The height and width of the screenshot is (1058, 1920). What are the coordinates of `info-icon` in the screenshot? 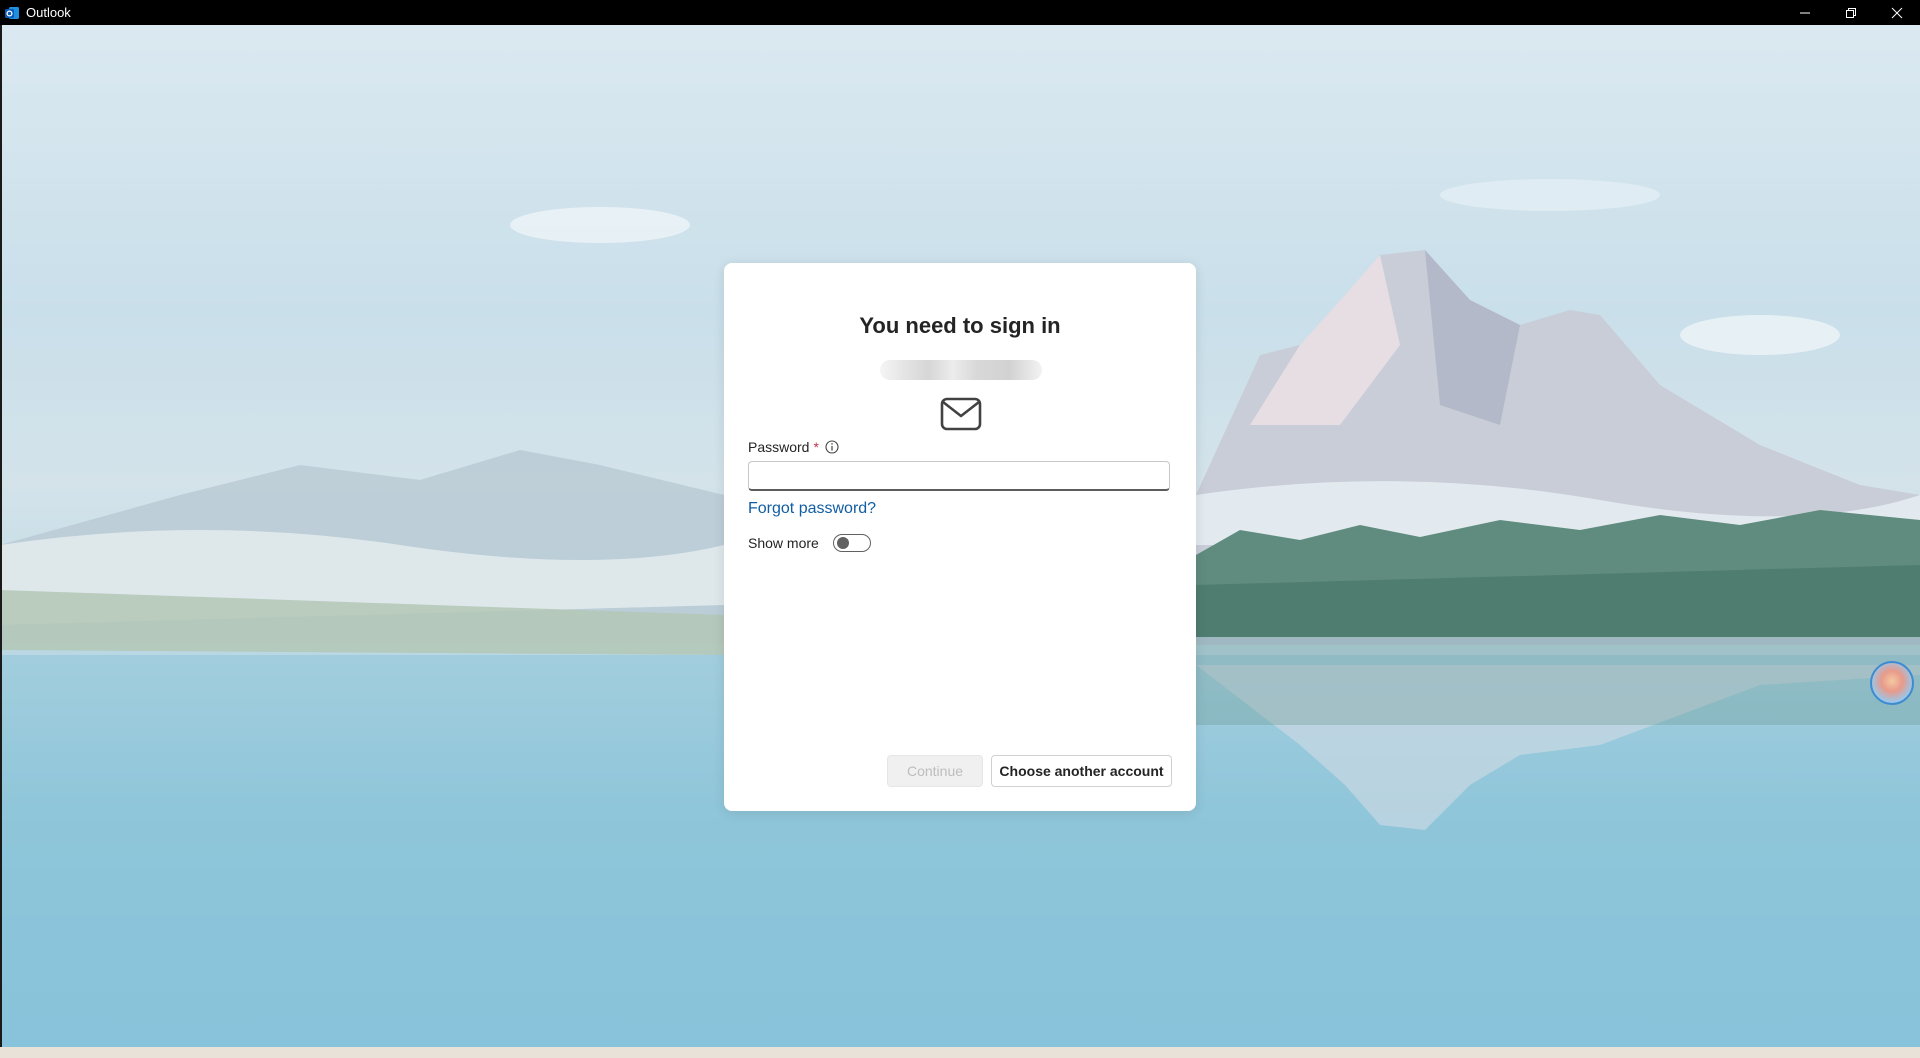 It's located at (832, 447).